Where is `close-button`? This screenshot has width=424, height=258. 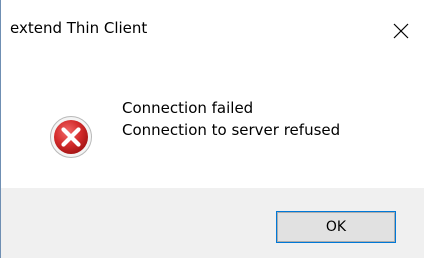
close-button is located at coordinates (401, 31).